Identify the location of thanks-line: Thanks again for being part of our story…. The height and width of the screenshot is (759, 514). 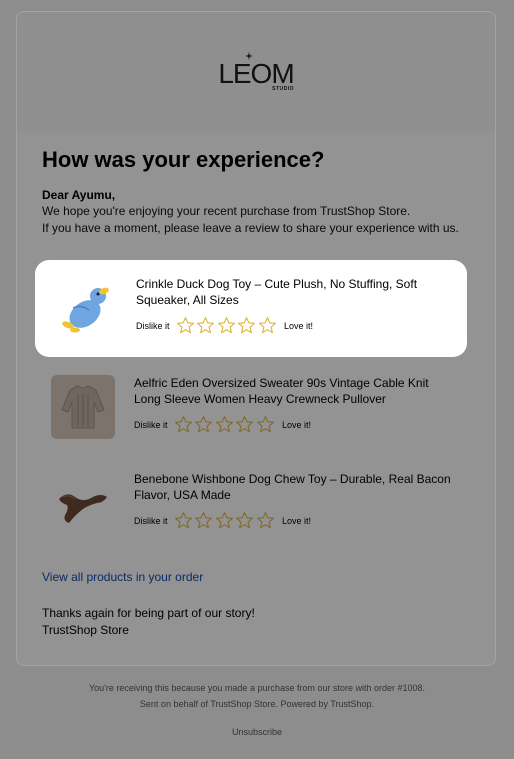
(148, 613).